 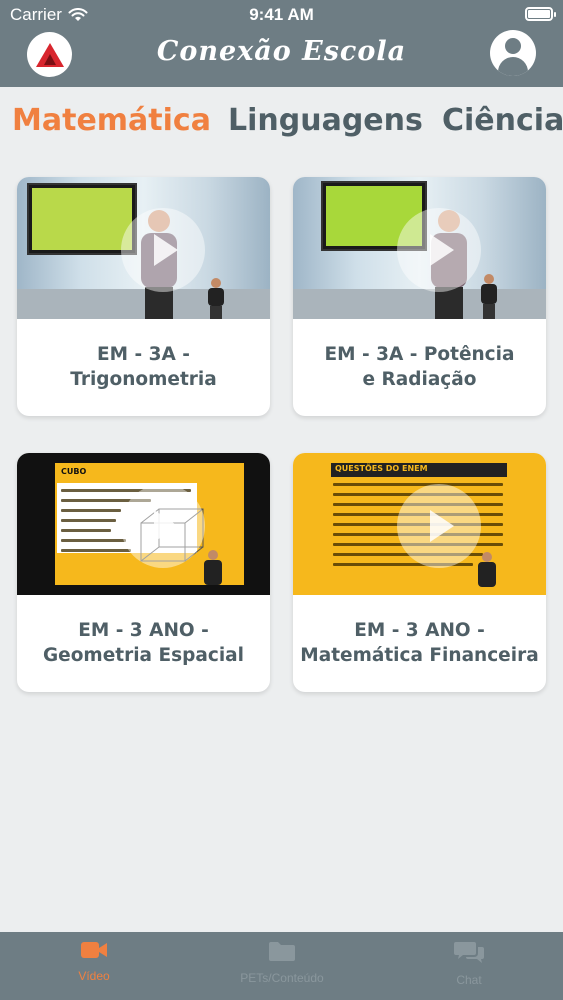 I want to click on bottom-tab-video: Vídeo, so click(x=94, y=961).